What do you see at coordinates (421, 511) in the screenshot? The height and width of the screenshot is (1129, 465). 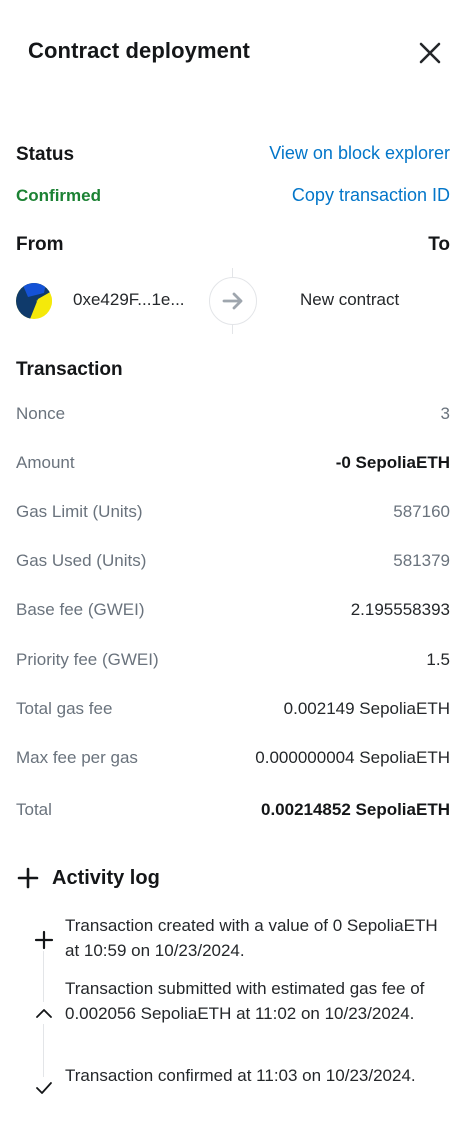 I see `gas-limit-value: 587160` at bounding box center [421, 511].